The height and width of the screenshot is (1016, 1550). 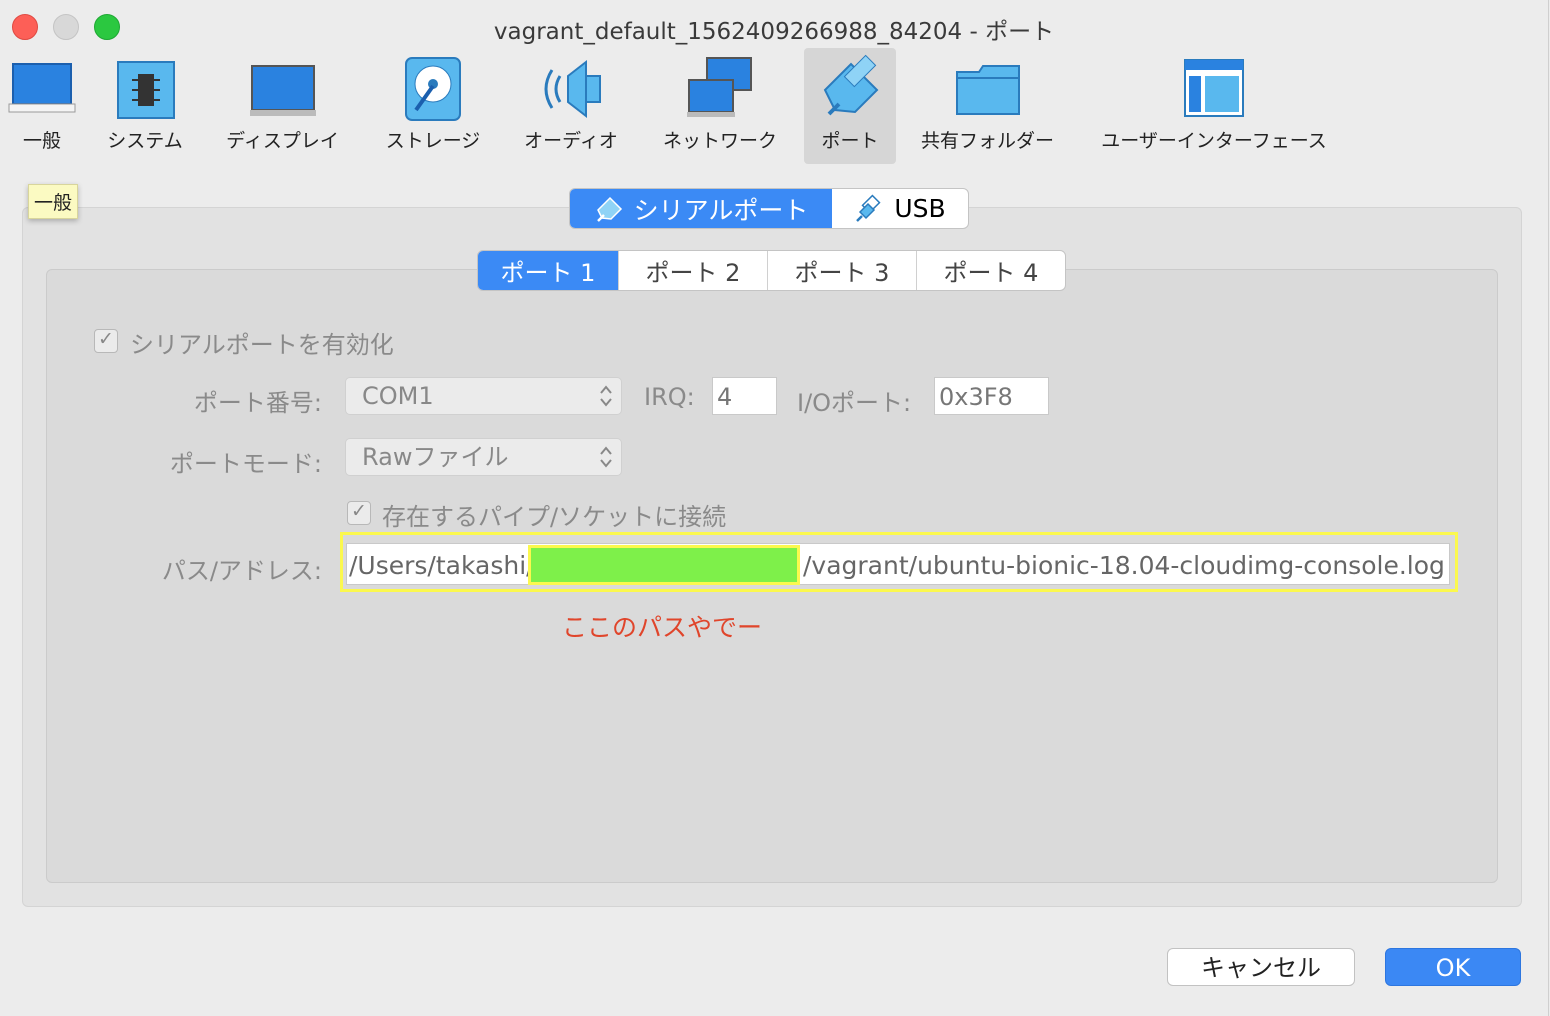 I want to click on toolbar-item-storage: ストレージ, so click(x=433, y=106).